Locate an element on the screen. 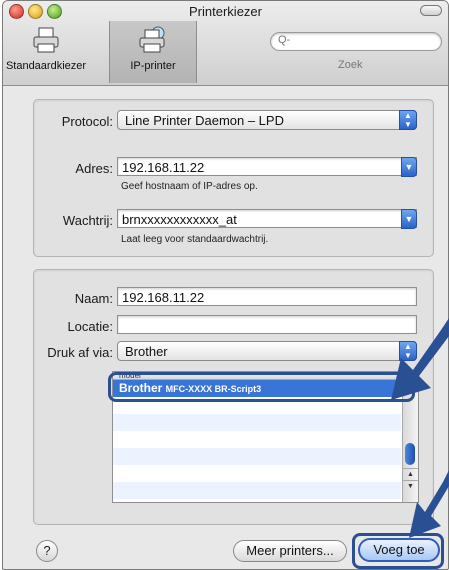  print-via-label: Druk af via: is located at coordinates (80, 352).